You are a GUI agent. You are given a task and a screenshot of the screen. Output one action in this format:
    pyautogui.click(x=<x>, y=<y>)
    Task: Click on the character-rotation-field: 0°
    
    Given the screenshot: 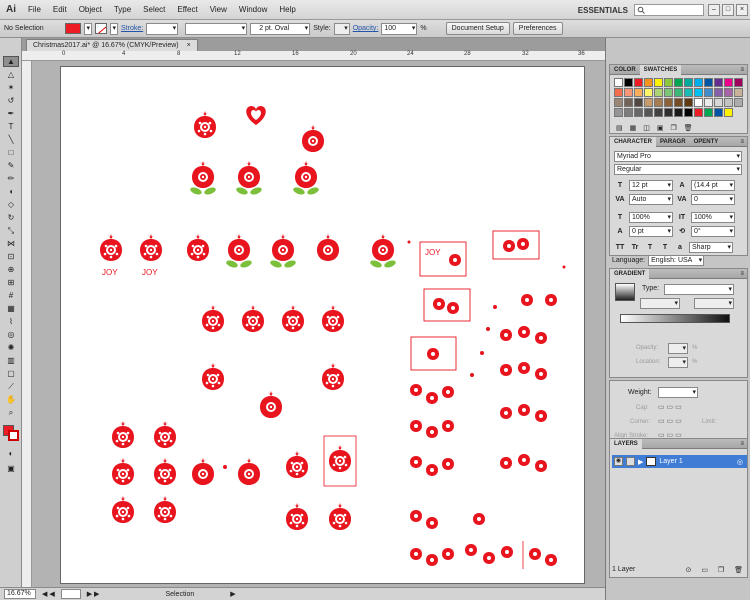 What is the action you would take?
    pyautogui.click(x=713, y=231)
    